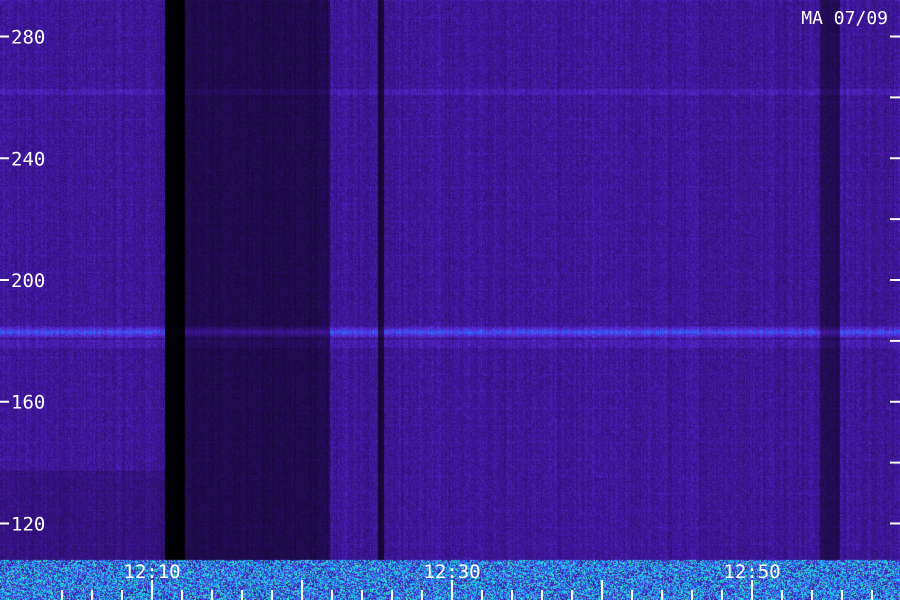 This screenshot has width=900, height=600. Describe the element at coordinates (28, 403) in the screenshot. I see `y-tick-label: 160` at that location.